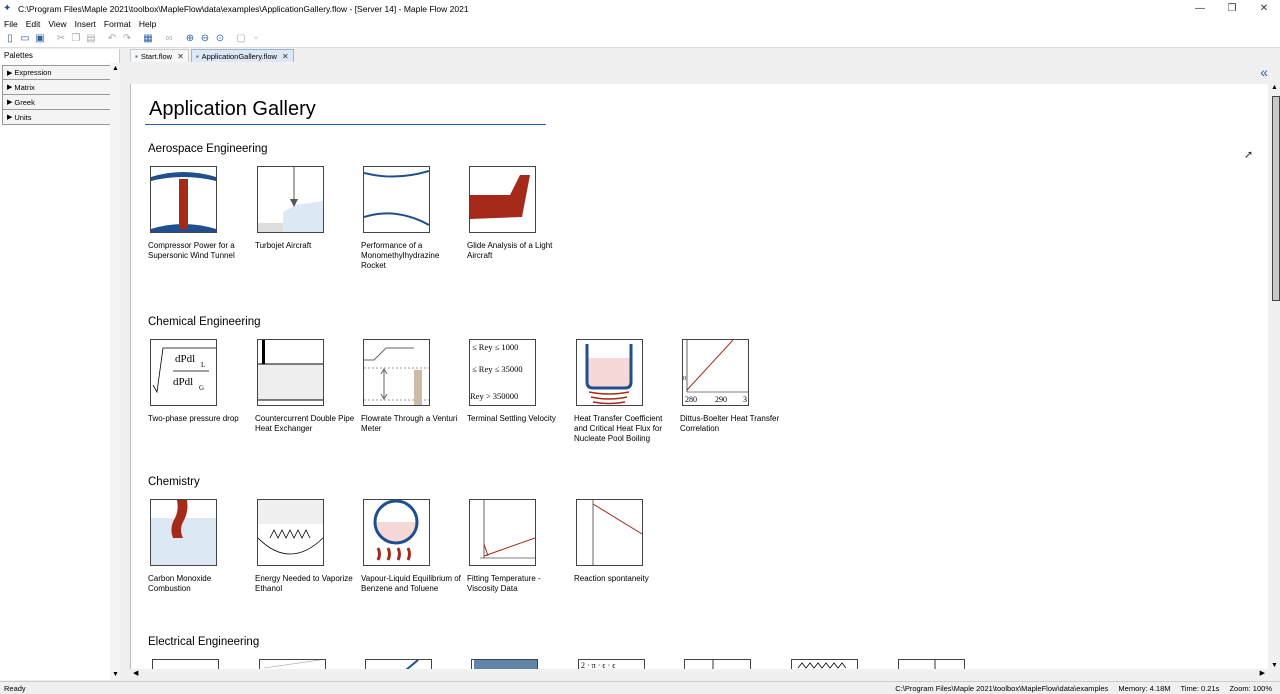 The height and width of the screenshot is (694, 1280). I want to click on copy-icon: ❐, so click(76, 39).